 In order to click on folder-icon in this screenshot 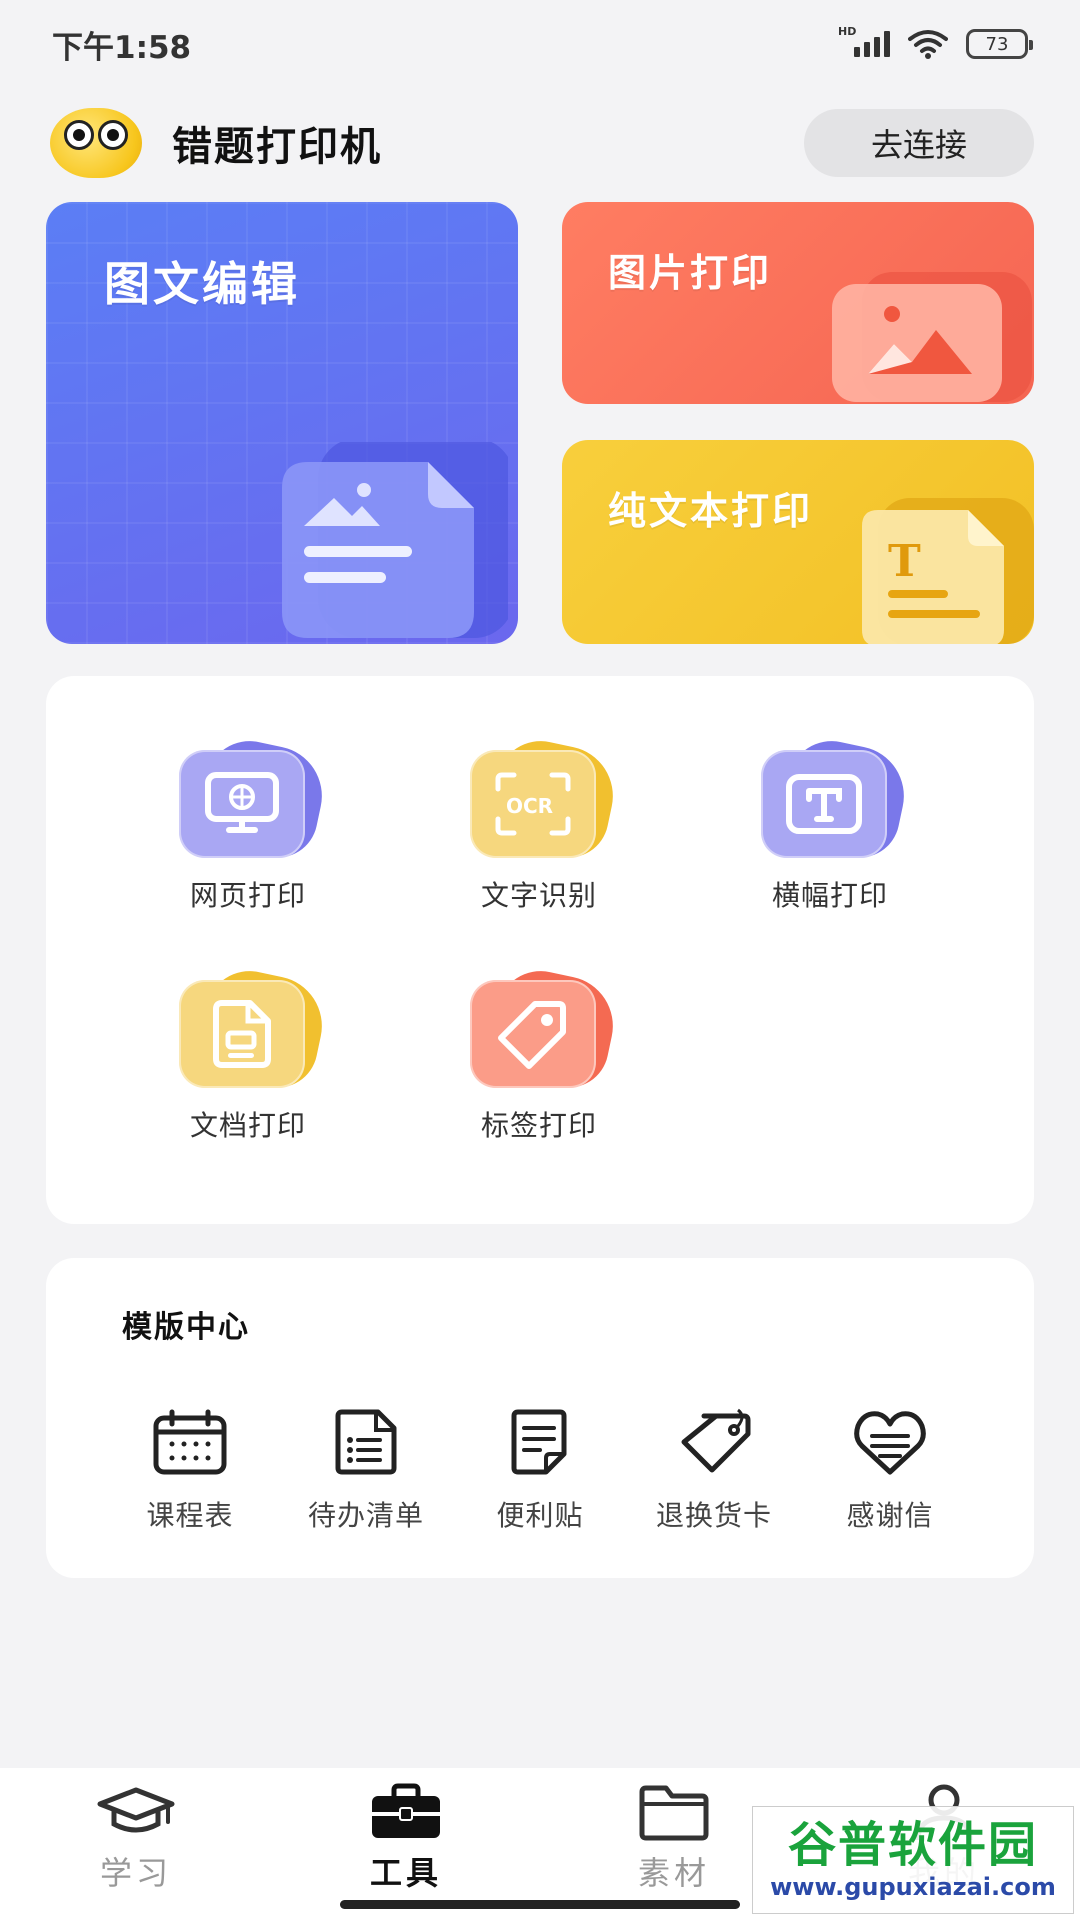, I will do `click(674, 1813)`.